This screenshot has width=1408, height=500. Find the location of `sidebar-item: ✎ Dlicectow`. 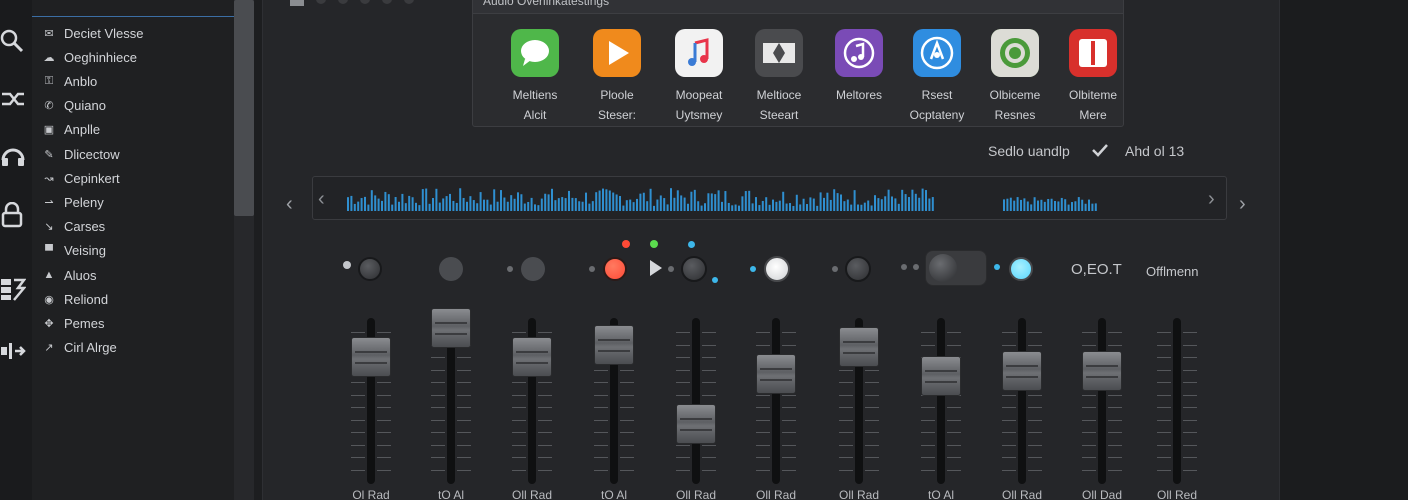

sidebar-item: ✎ Dlicectow is located at coordinates (80, 154).